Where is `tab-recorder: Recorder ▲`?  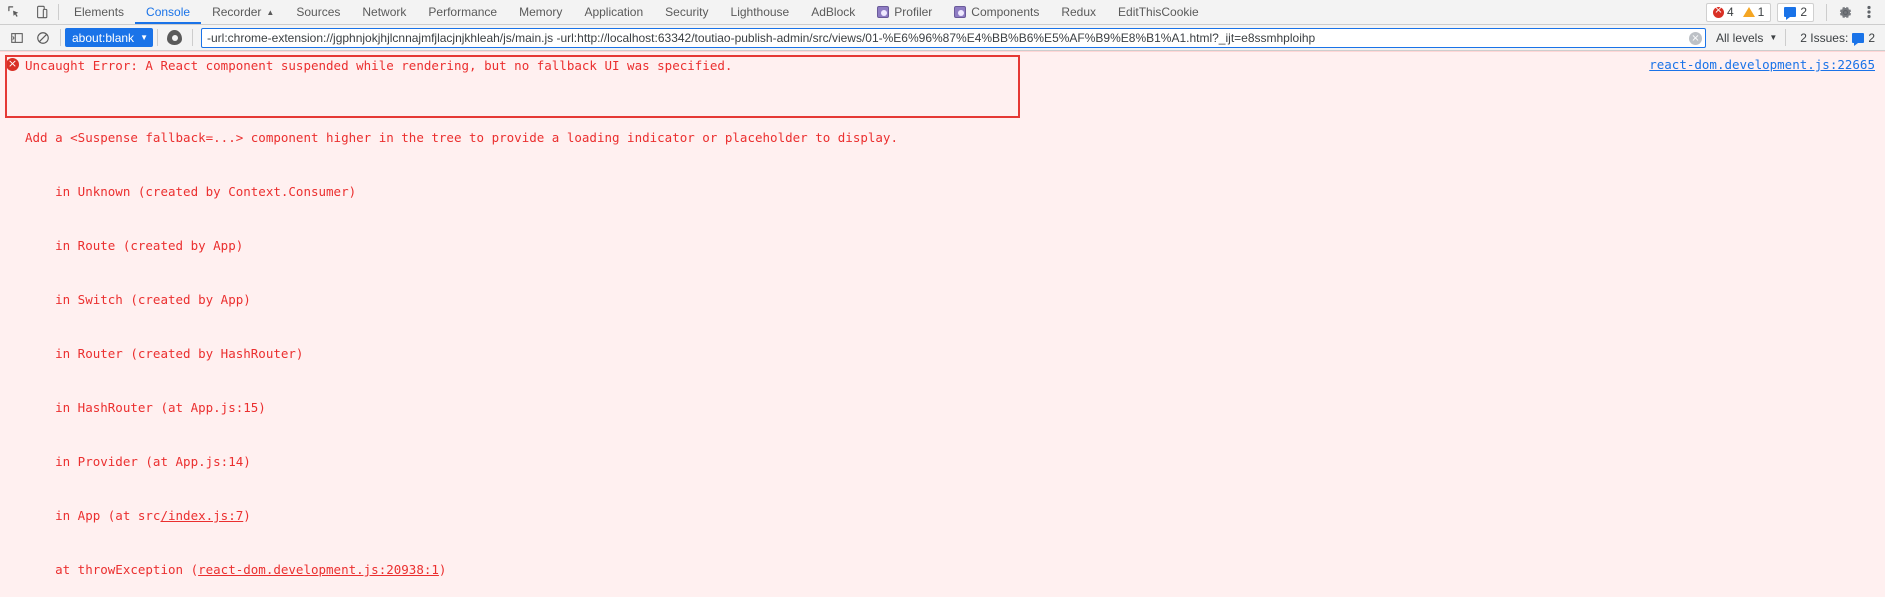
tab-recorder: Recorder ▲ is located at coordinates (243, 12).